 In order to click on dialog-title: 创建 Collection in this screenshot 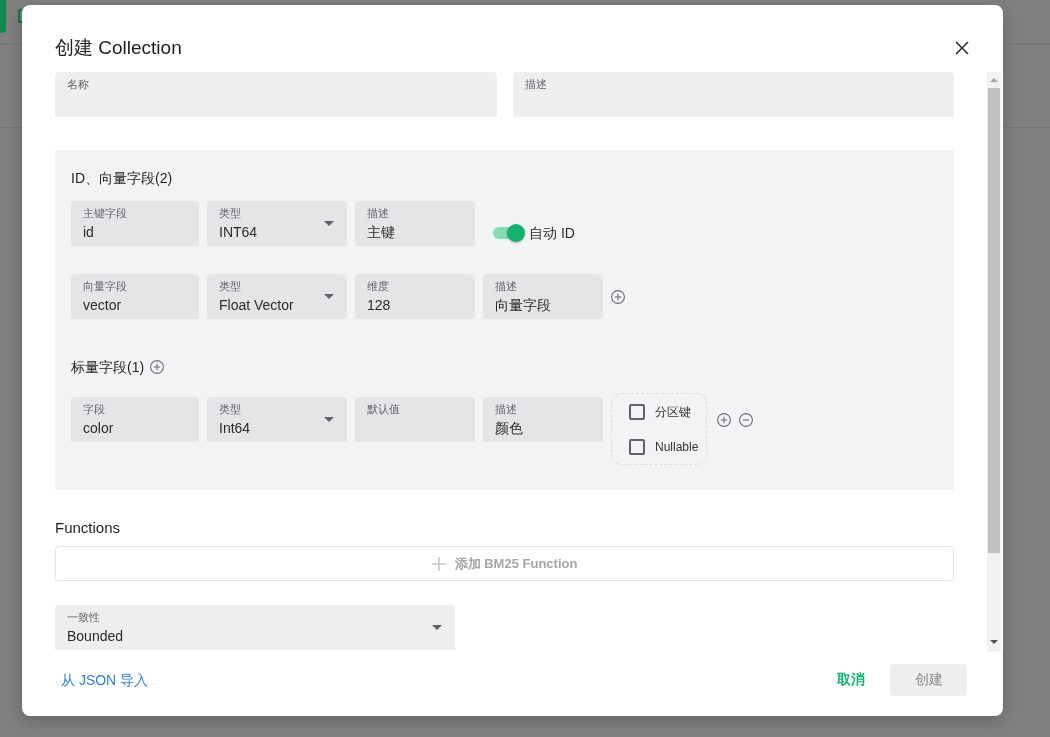, I will do `click(118, 48)`.